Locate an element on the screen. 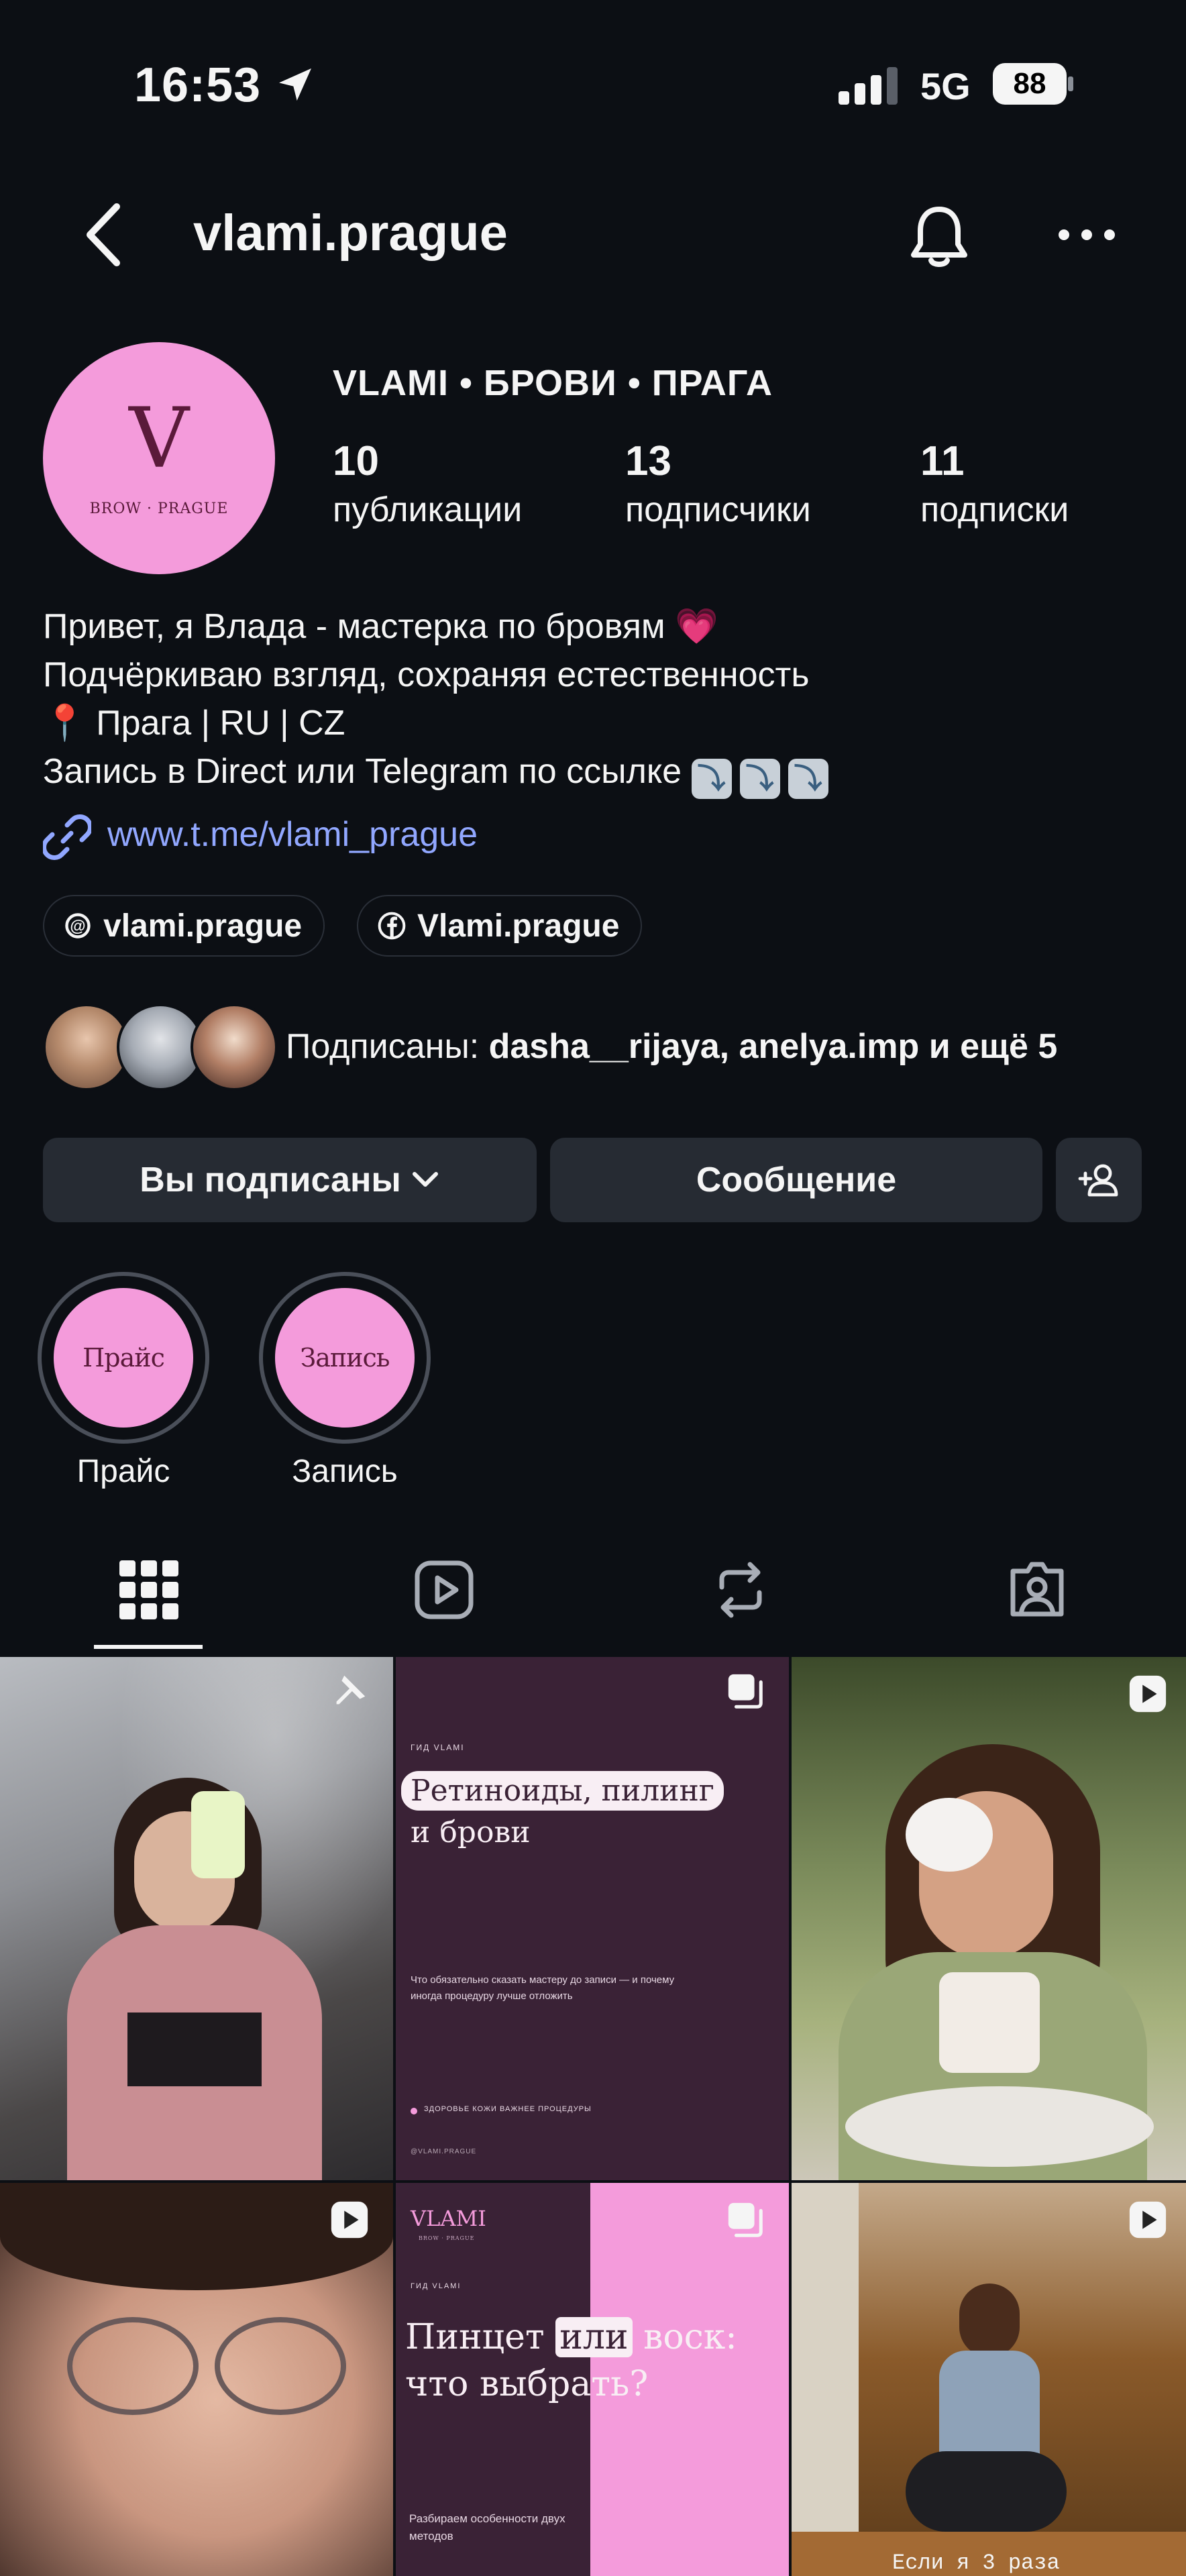  highlight-price: Прайс is located at coordinates (123, 1358).